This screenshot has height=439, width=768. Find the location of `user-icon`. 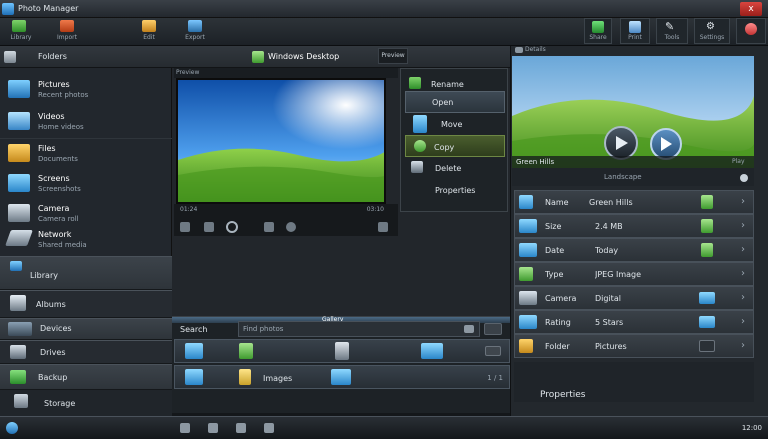

user-icon is located at coordinates (751, 29).